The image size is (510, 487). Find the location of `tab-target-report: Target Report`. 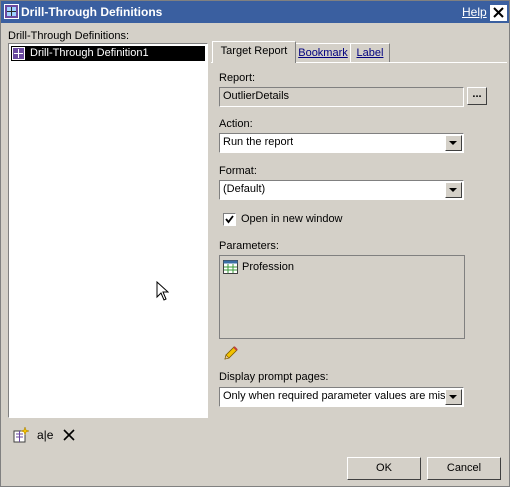

tab-target-report: Target Report is located at coordinates (254, 52).